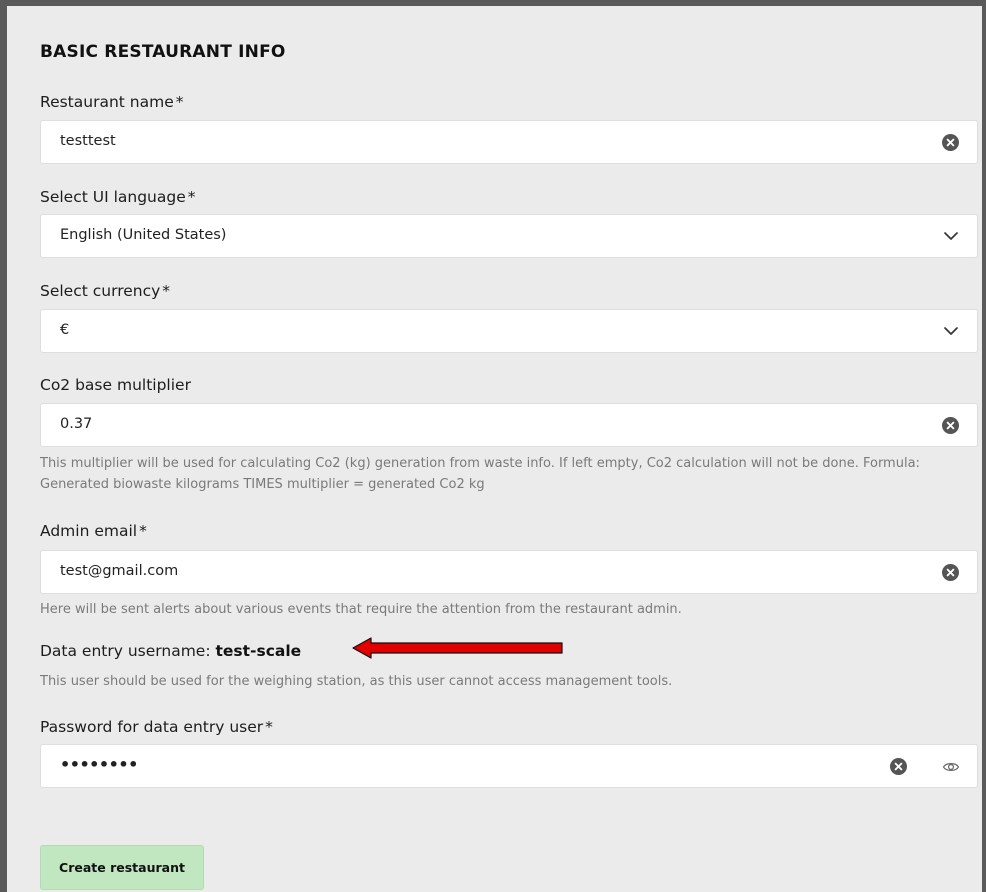  I want to click on red-arrow-annotation-icon, so click(457, 648).